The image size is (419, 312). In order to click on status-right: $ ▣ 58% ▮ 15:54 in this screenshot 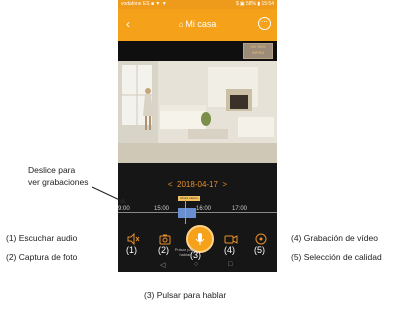, I will do `click(255, 4)`.